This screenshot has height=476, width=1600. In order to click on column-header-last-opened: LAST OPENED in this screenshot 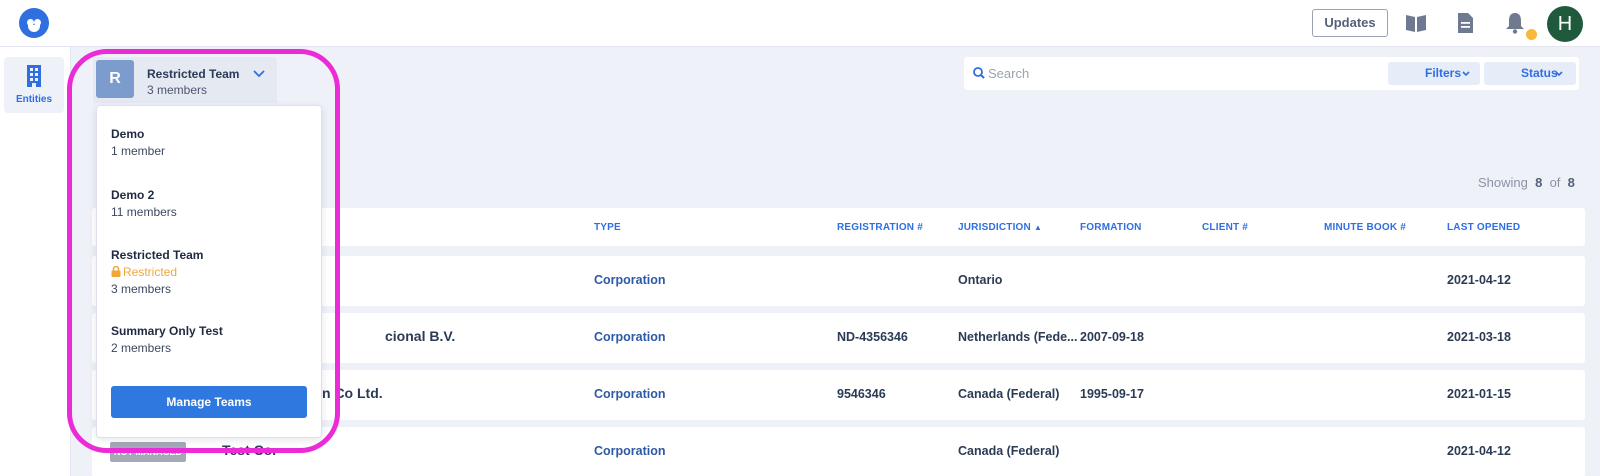, I will do `click(1483, 227)`.